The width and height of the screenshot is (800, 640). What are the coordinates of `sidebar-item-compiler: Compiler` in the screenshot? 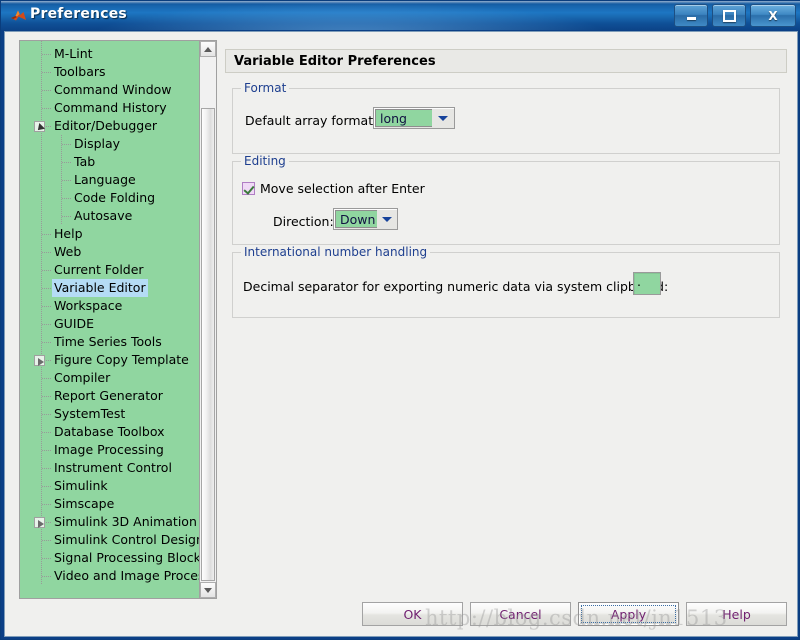 It's located at (110, 378).